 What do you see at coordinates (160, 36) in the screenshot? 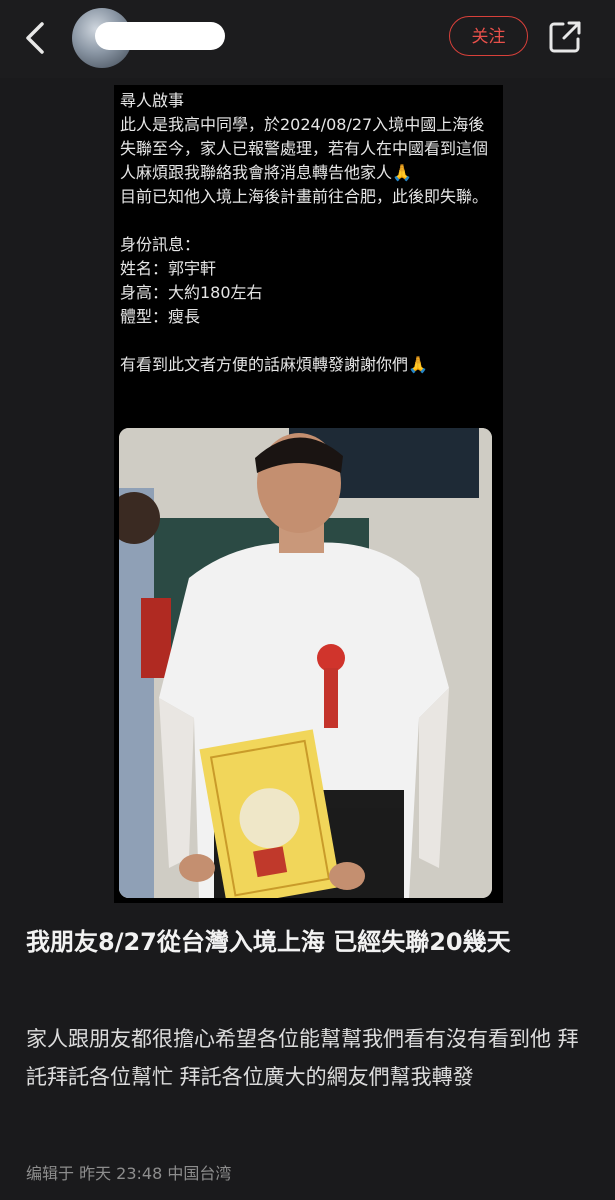
I see `username-redacted` at bounding box center [160, 36].